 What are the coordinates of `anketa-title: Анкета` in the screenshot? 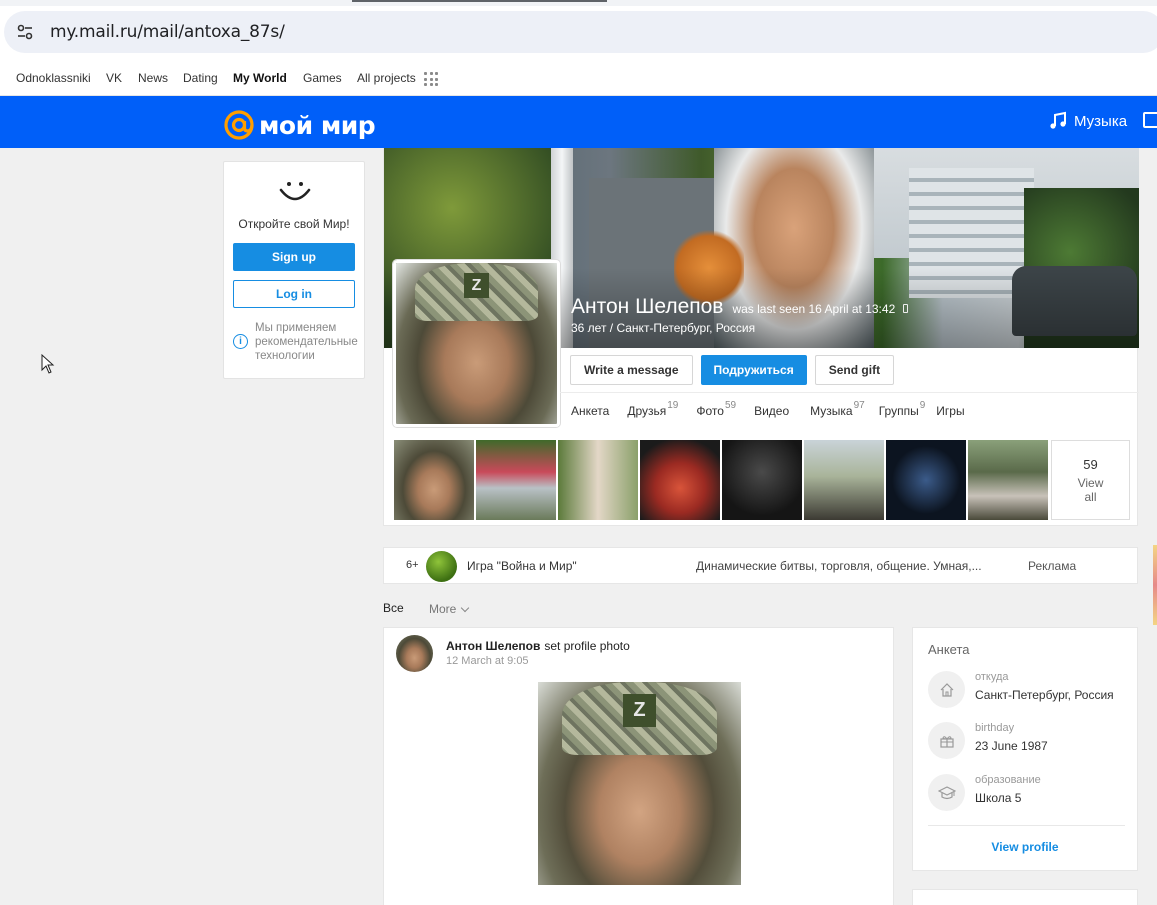 It's located at (949, 649).